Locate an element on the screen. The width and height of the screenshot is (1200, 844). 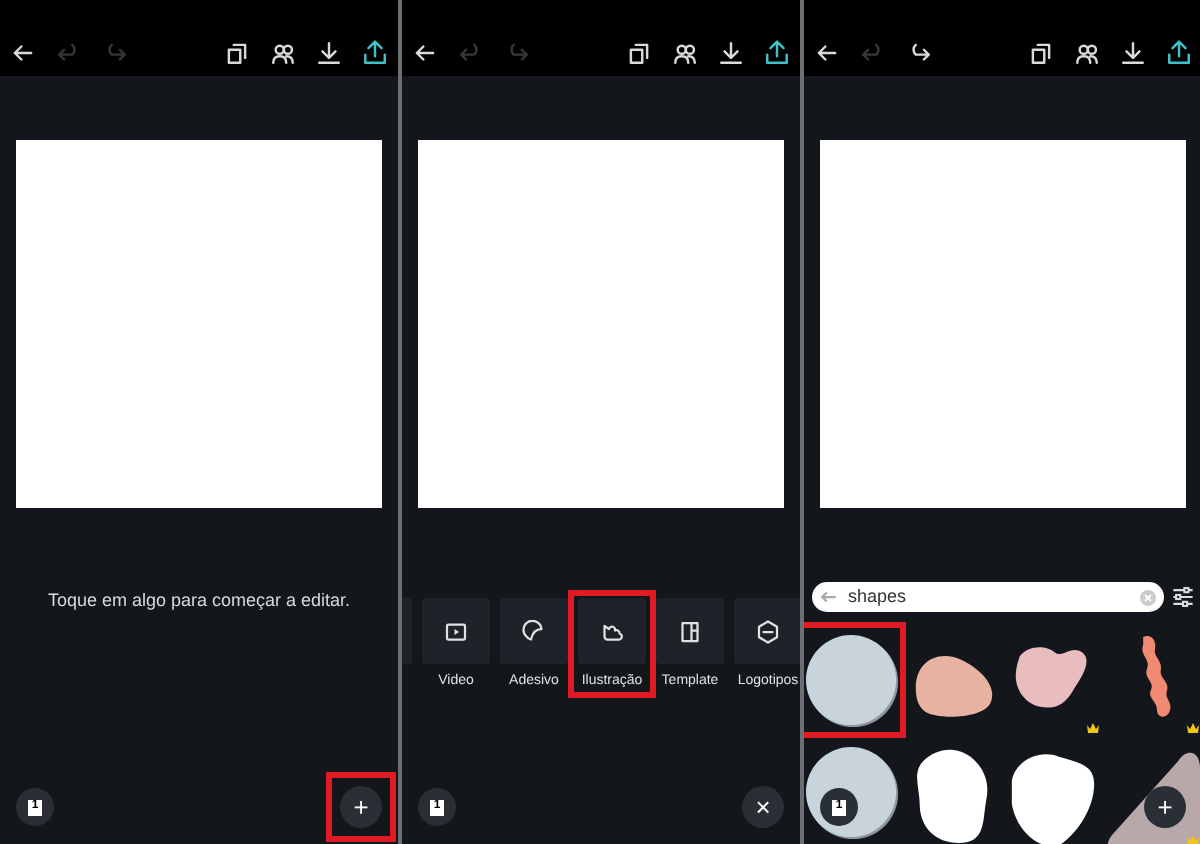
layout-icon is located at coordinates (690, 631).